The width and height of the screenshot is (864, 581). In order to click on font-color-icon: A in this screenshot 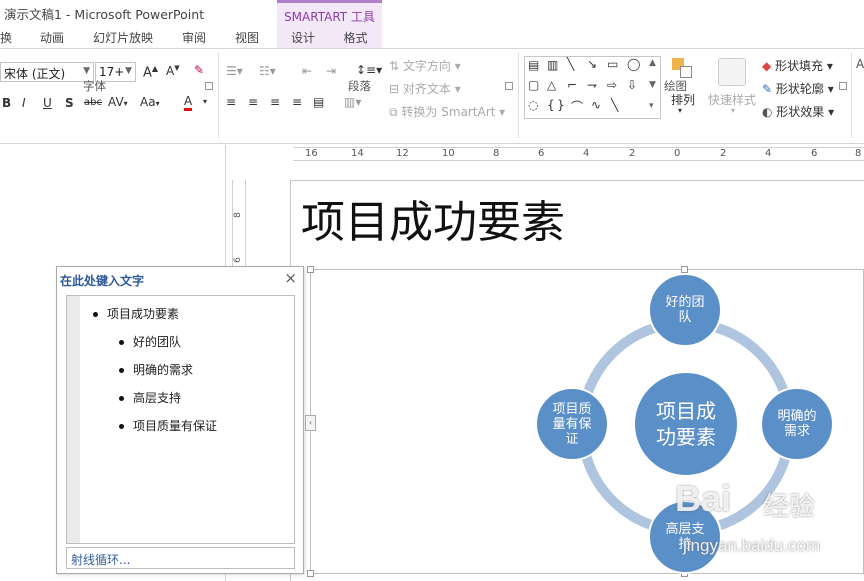, I will do `click(188, 102)`.